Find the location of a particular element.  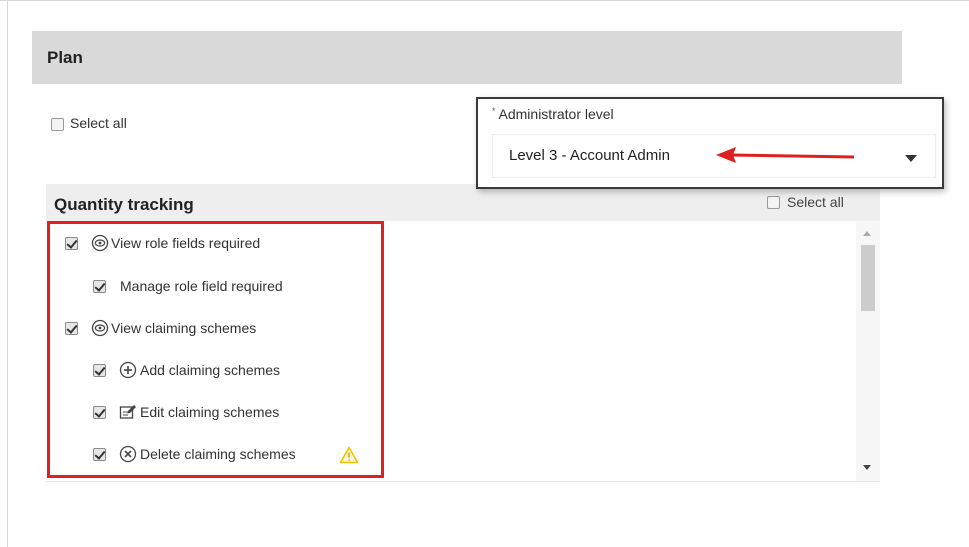

quantity-tracking-select-all-label: Select all is located at coordinates (815, 202).